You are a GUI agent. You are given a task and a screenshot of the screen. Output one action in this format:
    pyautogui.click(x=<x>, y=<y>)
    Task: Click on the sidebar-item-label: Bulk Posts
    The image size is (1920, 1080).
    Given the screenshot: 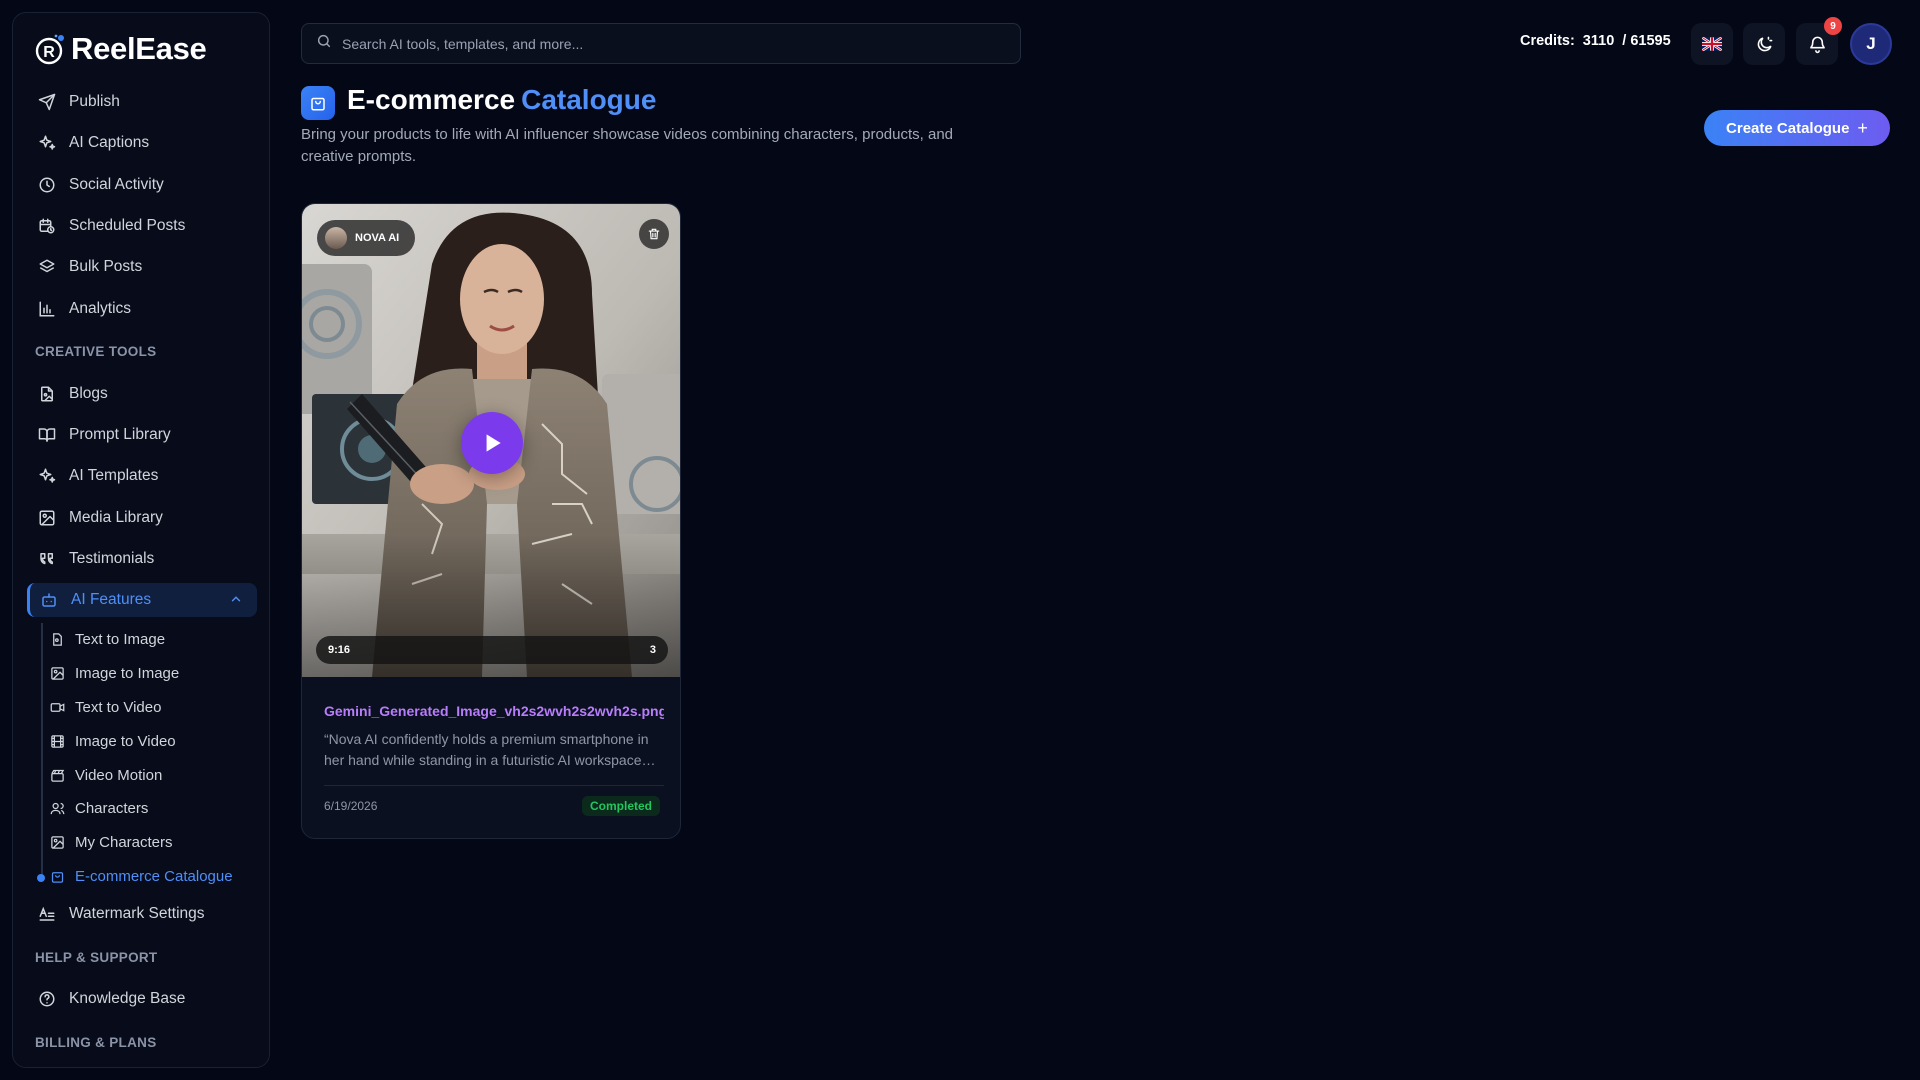 What is the action you would take?
    pyautogui.click(x=106, y=266)
    